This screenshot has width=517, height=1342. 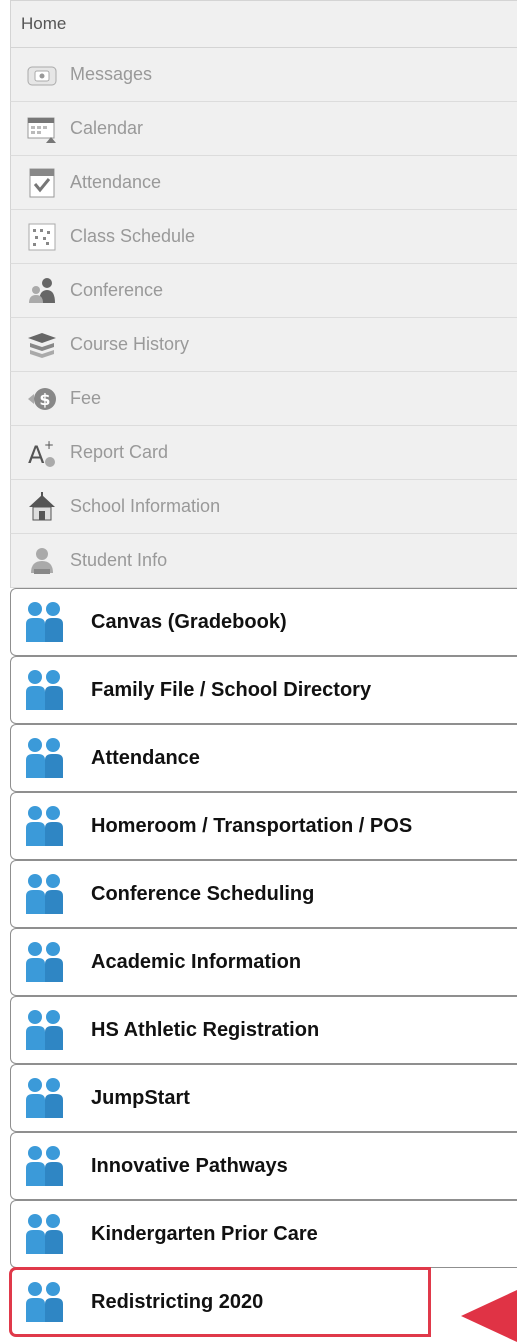 I want to click on nav-item-attendance: Attendance, so click(x=263, y=183).